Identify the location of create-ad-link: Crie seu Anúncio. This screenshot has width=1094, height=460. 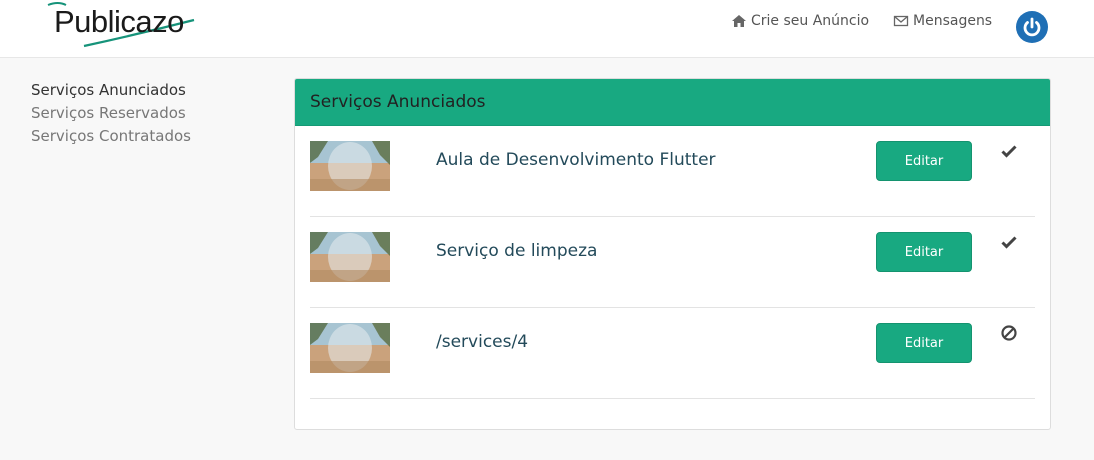
(800, 21).